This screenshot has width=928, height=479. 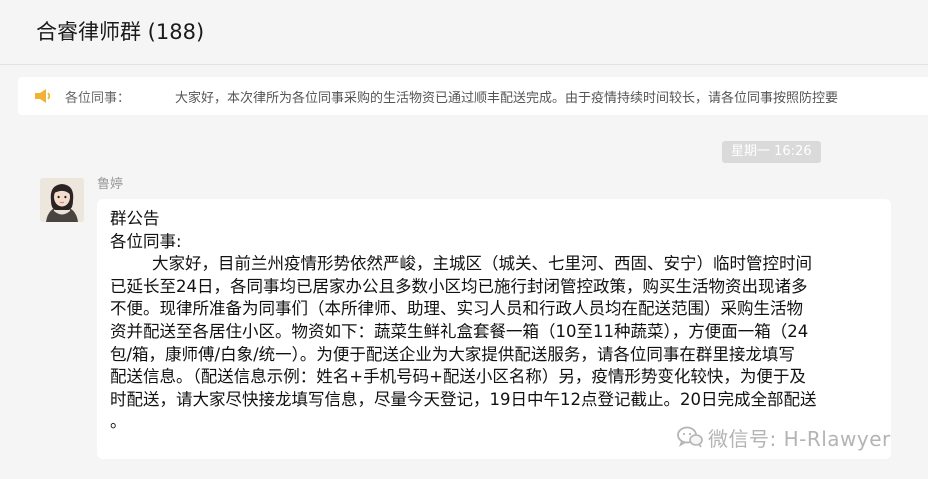 What do you see at coordinates (98, 98) in the screenshot?
I see `notice-label: 各位同事：` at bounding box center [98, 98].